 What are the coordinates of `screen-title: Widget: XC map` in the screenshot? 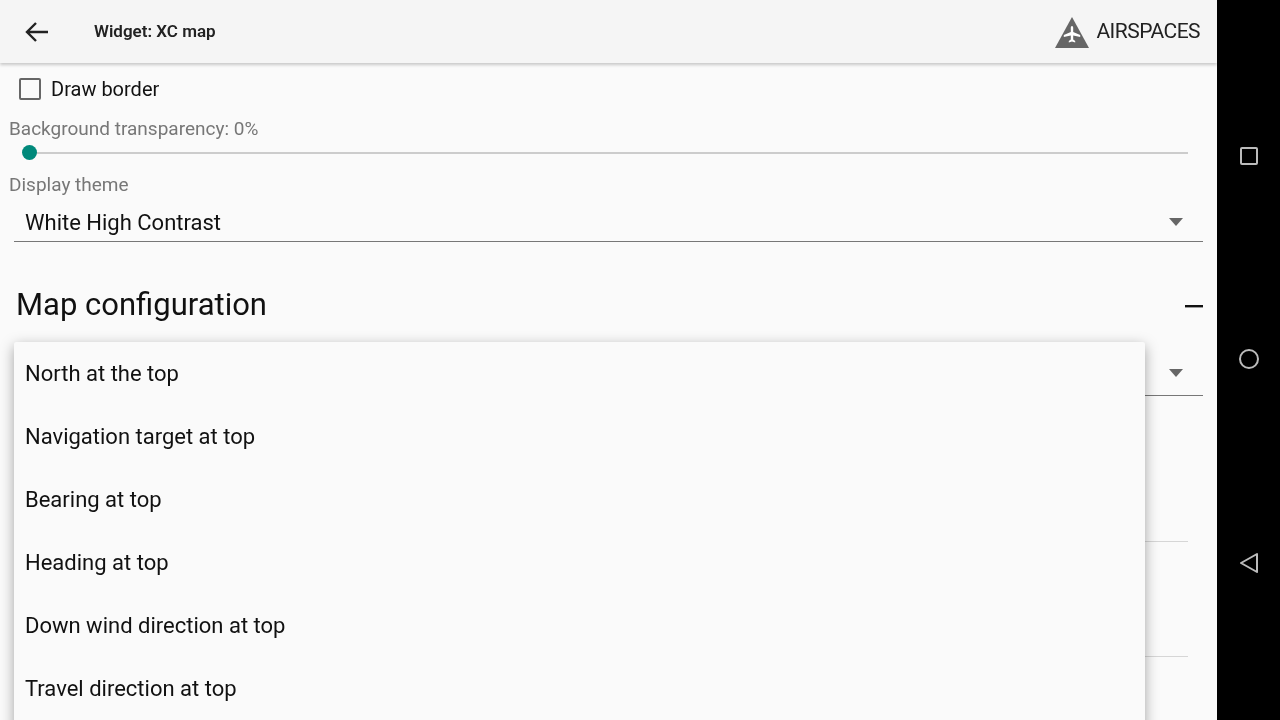 It's located at (155, 31).